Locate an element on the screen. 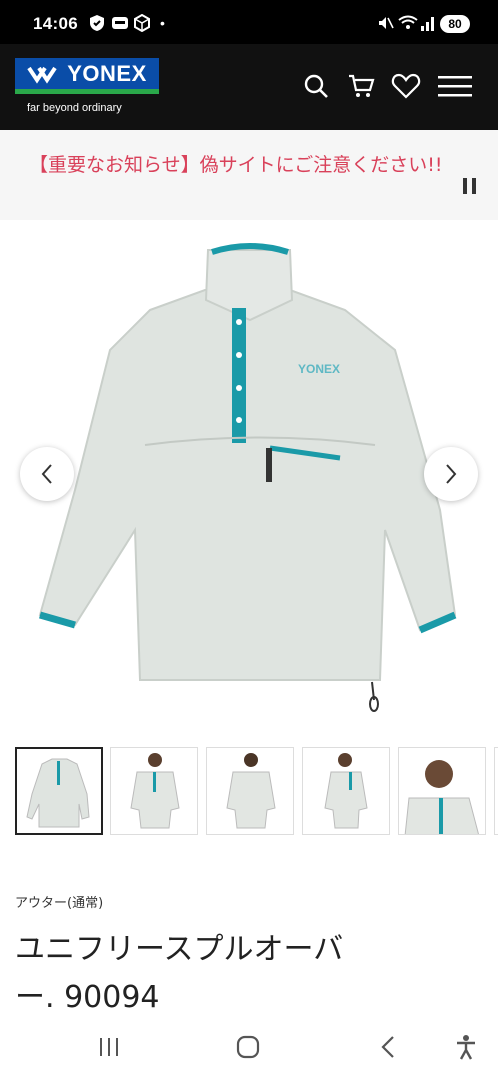  product-title: ユニフリースプルオーバ ー. 90094 is located at coordinates (215, 974).